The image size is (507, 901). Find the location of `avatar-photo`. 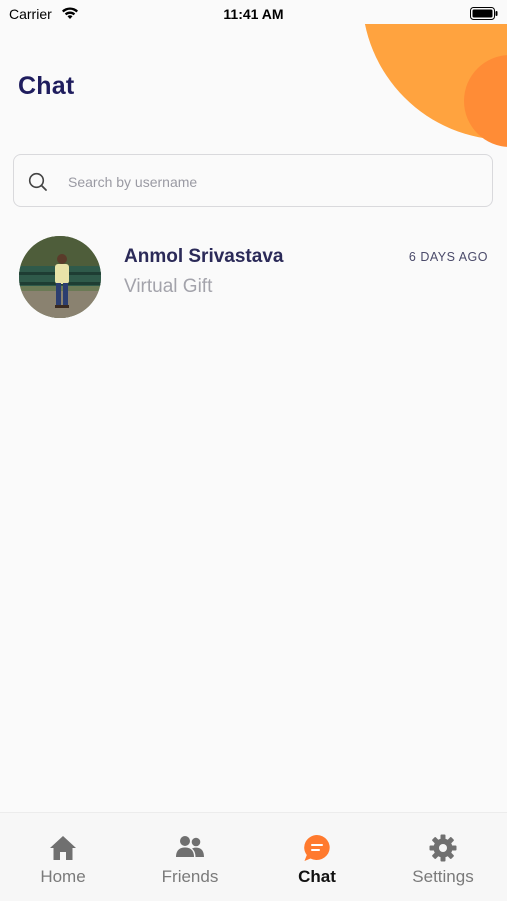

avatar-photo is located at coordinates (60, 277).